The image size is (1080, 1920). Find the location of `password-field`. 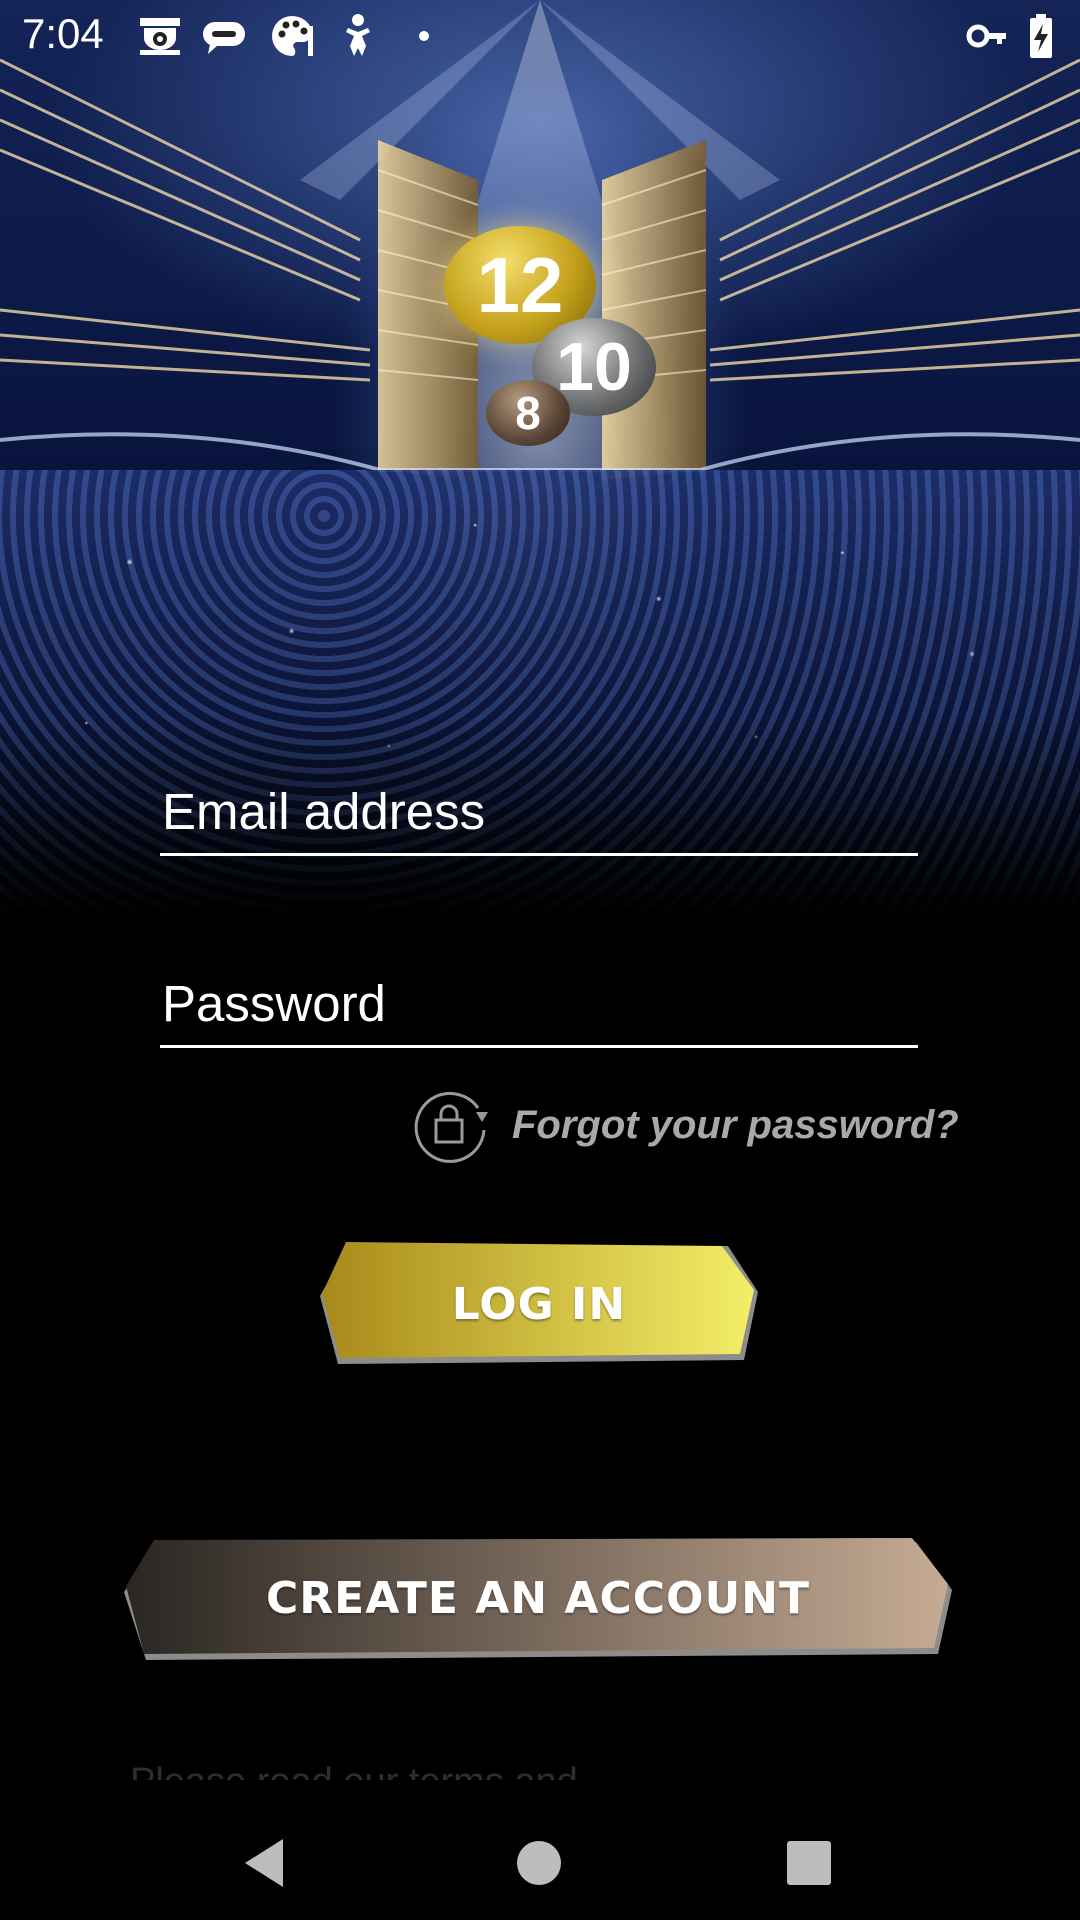

password-field is located at coordinates (539, 1011).